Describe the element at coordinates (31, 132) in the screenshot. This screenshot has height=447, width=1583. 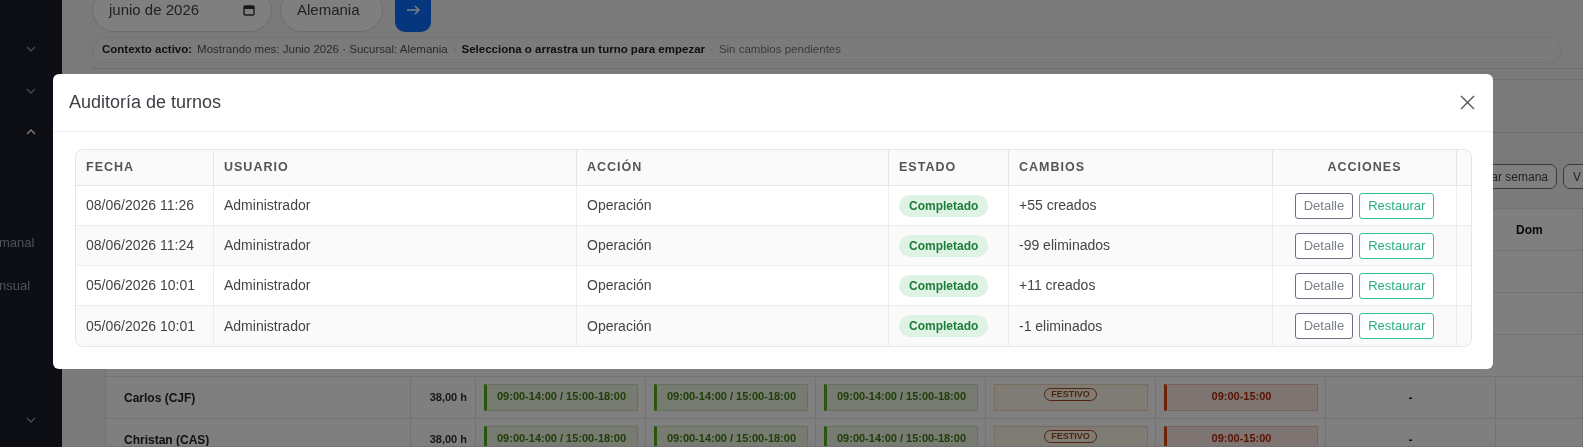
I see `chevron-up-icon` at that location.